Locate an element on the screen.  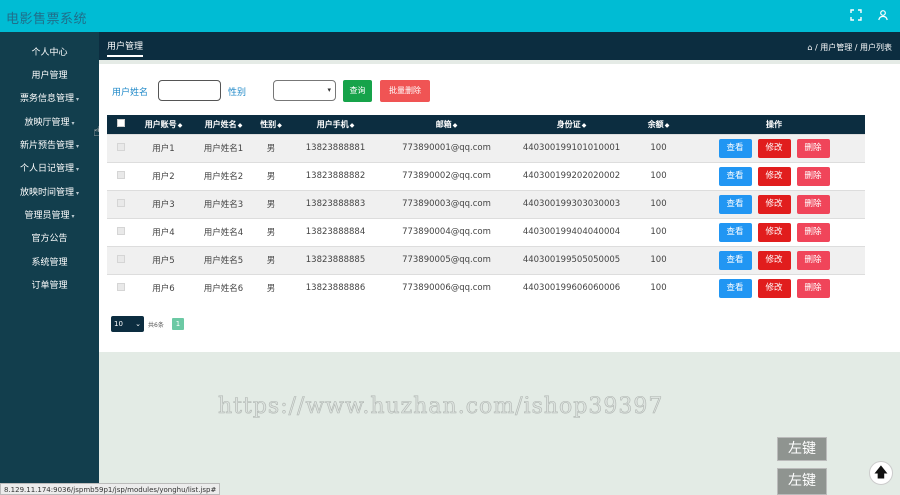
gender-label: 性别 is located at coordinates (237, 93).